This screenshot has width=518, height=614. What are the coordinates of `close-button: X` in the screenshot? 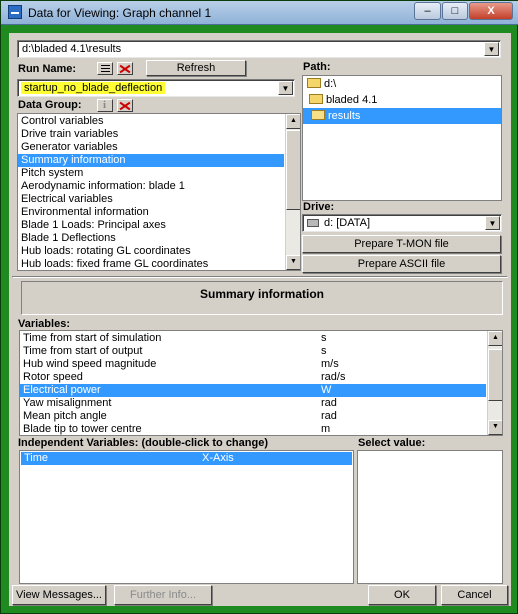 It's located at (491, 11).